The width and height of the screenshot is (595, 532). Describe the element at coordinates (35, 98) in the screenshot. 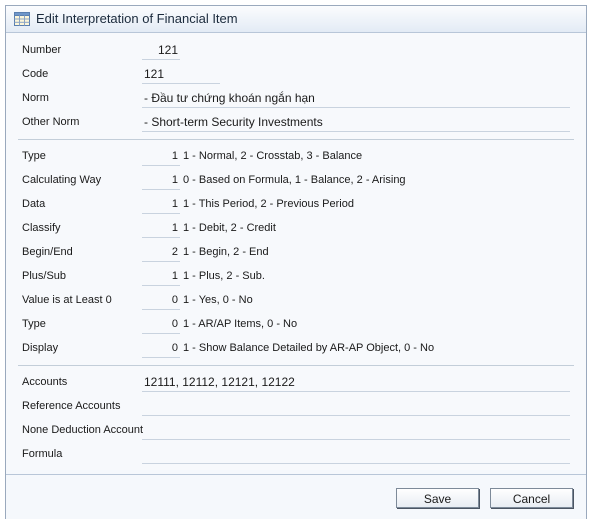

I see `norm-label: Norm` at that location.